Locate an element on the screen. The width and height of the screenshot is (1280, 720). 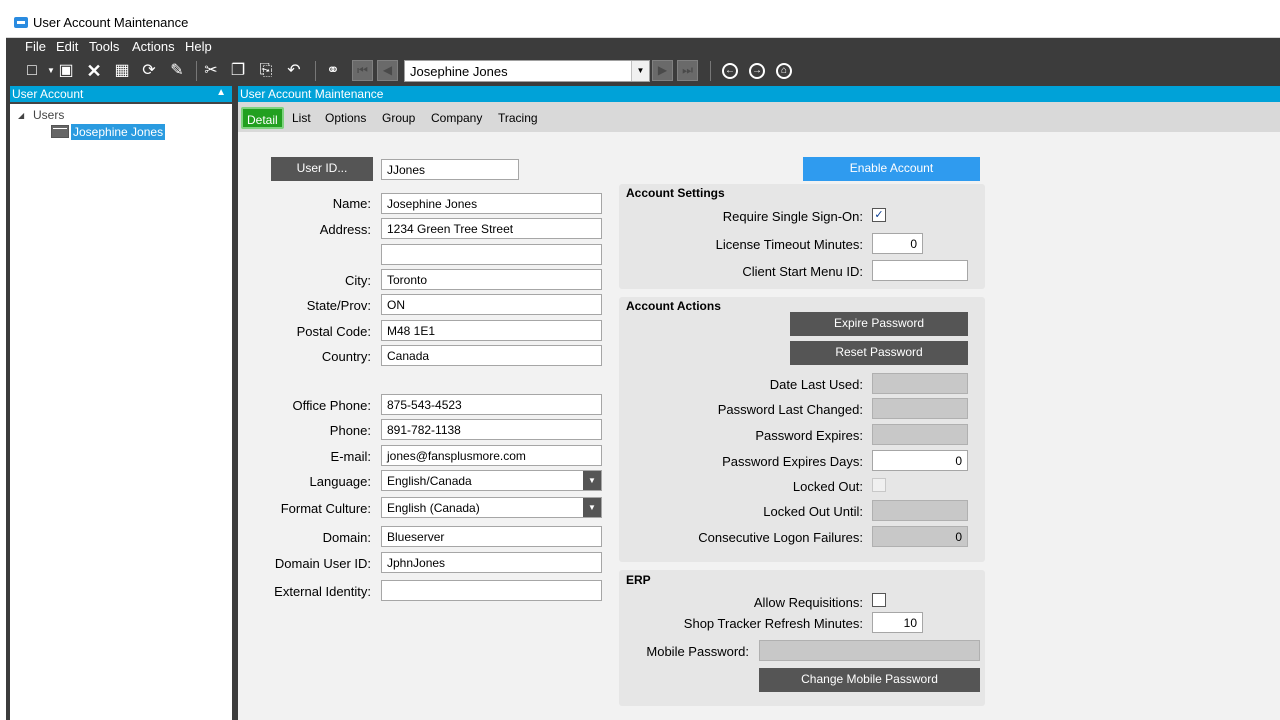
external-identity-label: External Identity: is located at coordinates (322, 591).